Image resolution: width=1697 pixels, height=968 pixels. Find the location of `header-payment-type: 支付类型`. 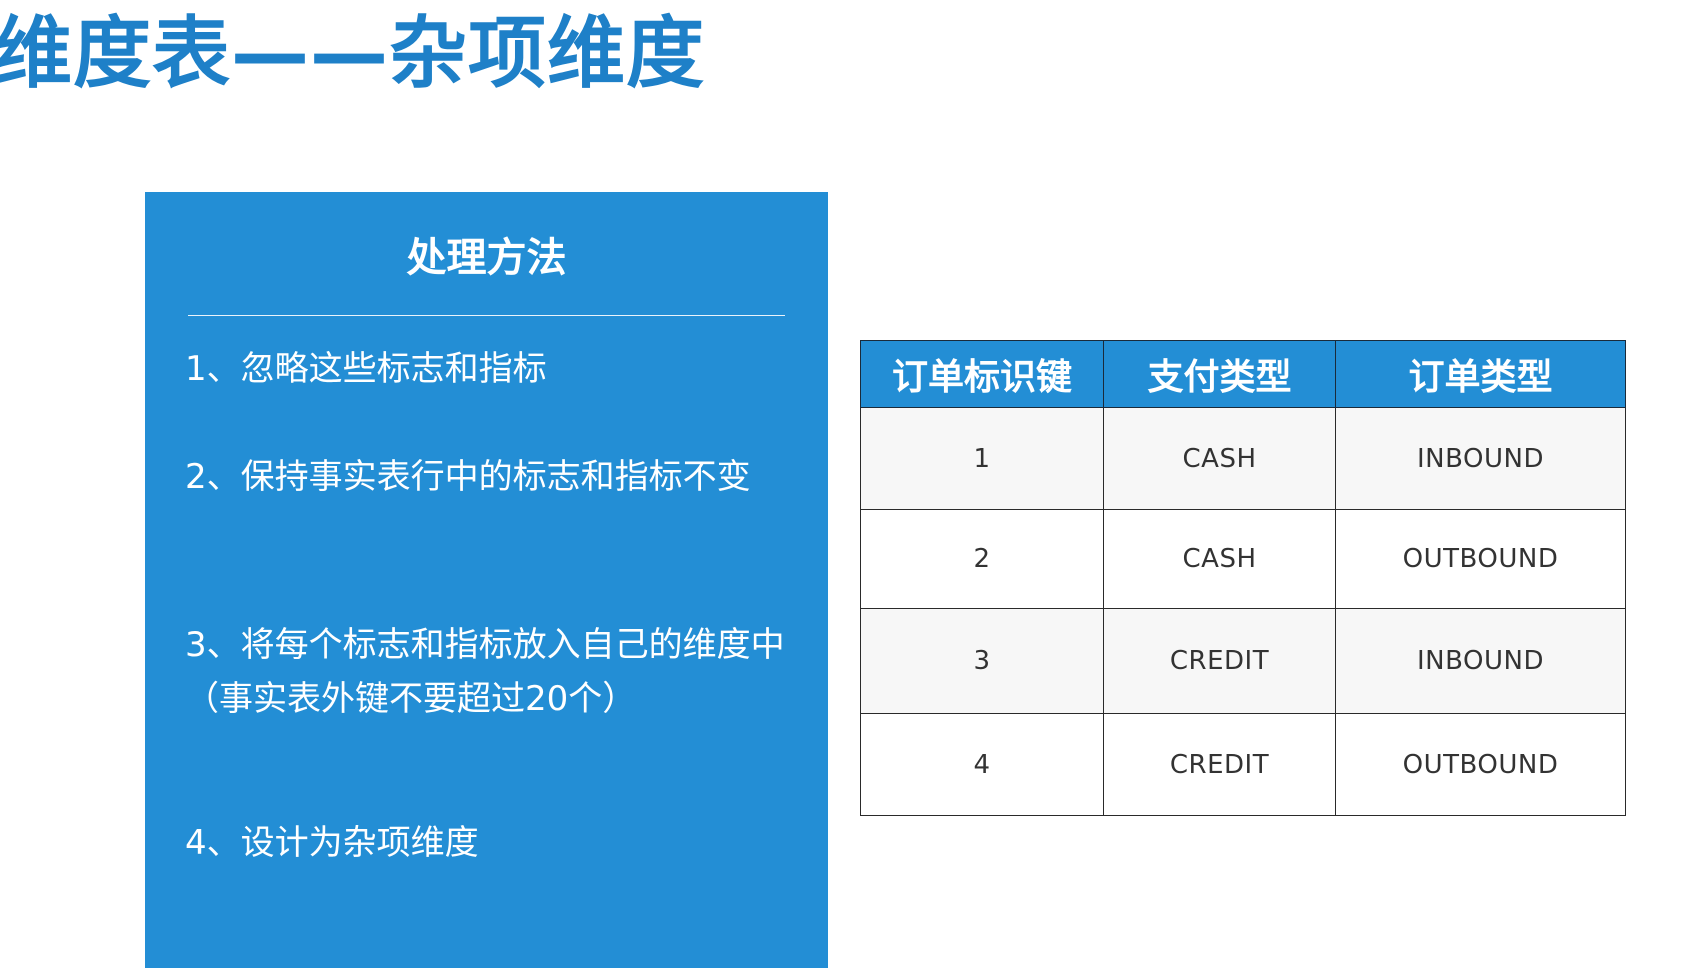

header-payment-type: 支付类型 is located at coordinates (1219, 374).